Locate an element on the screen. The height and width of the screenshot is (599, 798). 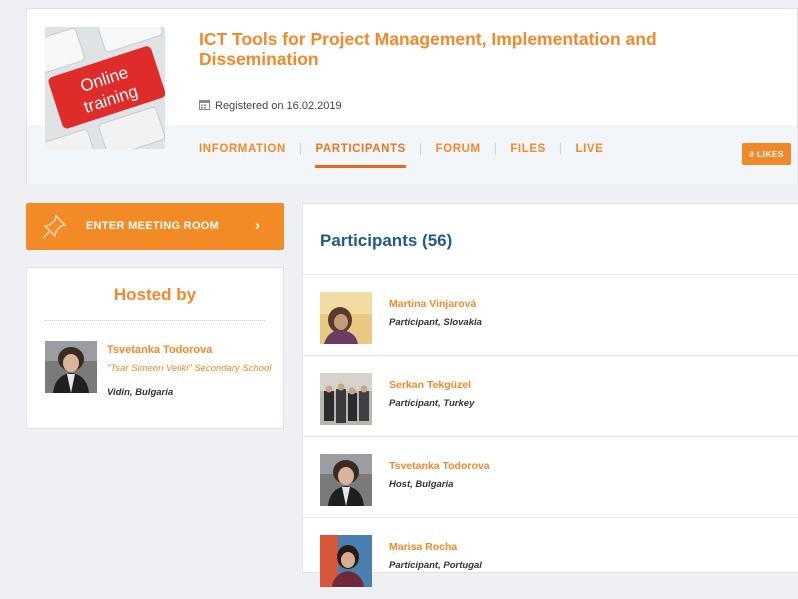
enter-meeting-label: ENTER MEETING ROOM is located at coordinates (153, 226).